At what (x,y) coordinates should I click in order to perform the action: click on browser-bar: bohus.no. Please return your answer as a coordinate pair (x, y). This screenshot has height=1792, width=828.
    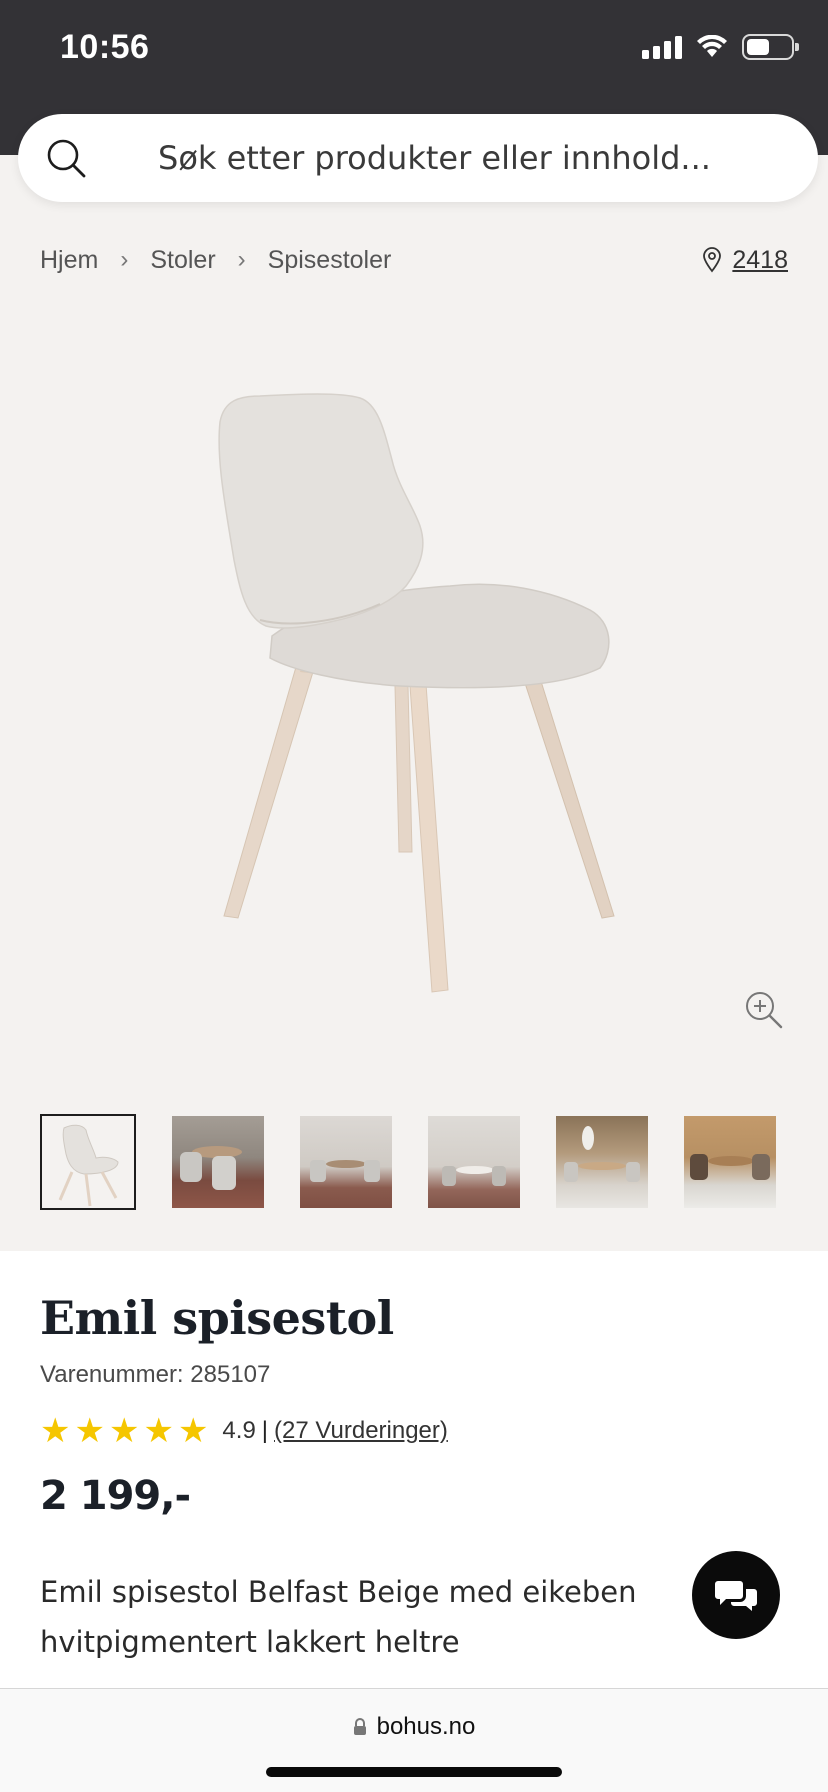
    Looking at the image, I should click on (414, 1740).